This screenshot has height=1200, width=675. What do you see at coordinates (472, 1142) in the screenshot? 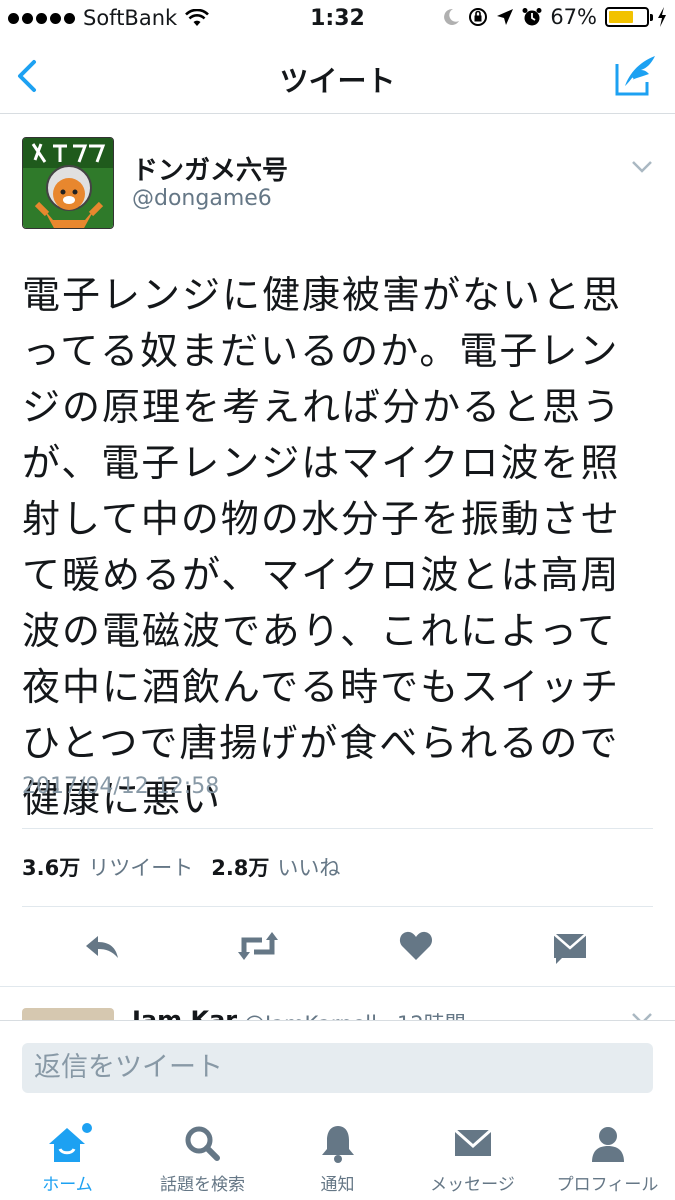
I see `mail-icon` at bounding box center [472, 1142].